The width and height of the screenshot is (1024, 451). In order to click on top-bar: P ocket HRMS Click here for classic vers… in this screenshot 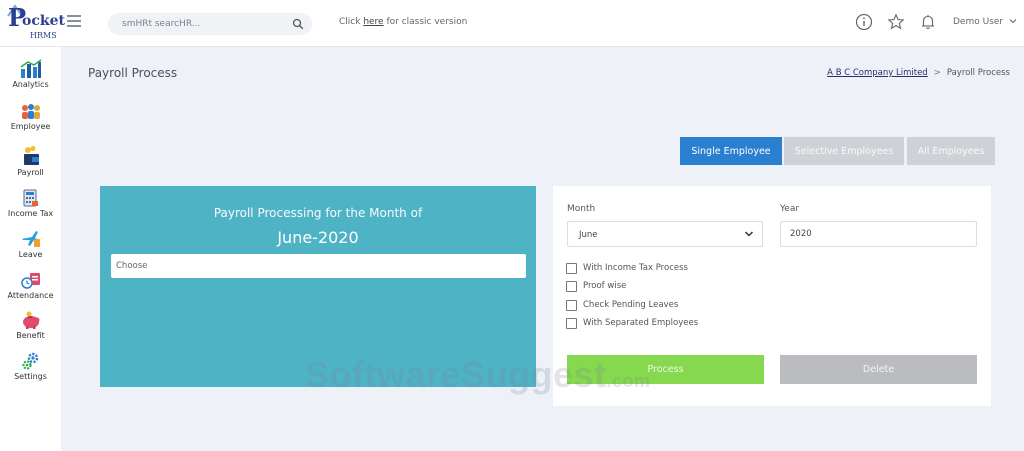, I will do `click(512, 23)`.